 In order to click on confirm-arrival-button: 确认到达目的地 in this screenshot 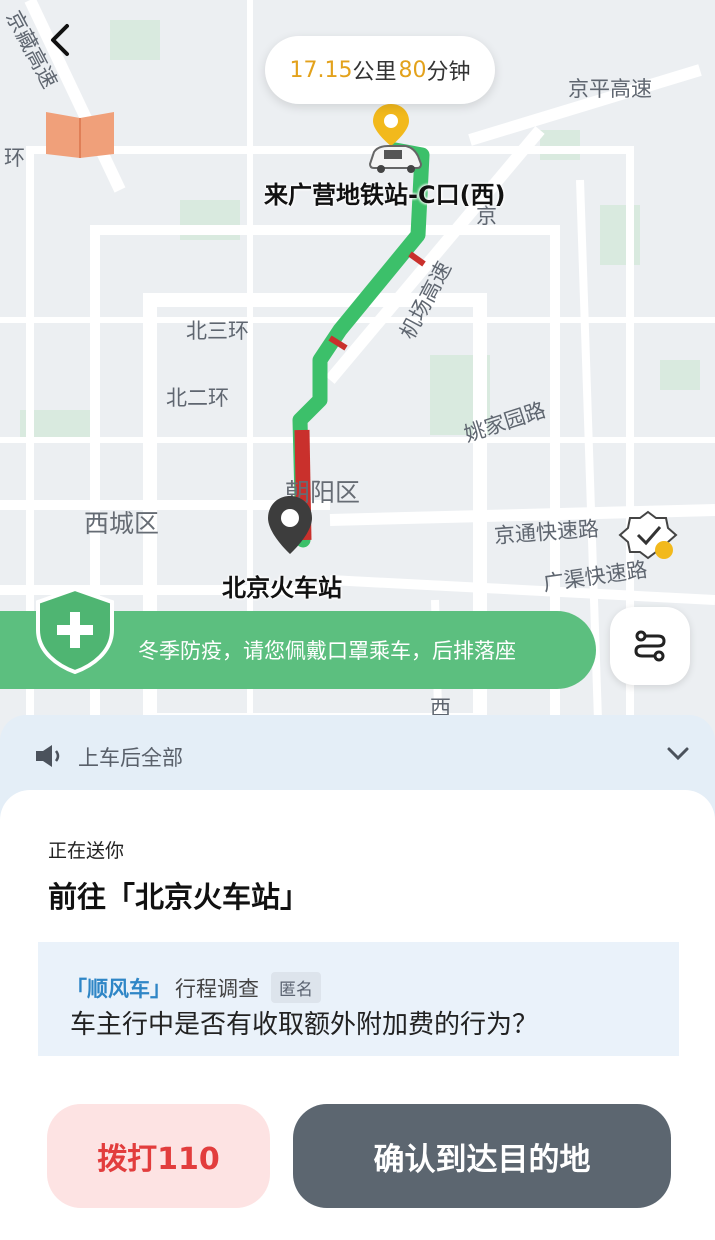, I will do `click(482, 1156)`.